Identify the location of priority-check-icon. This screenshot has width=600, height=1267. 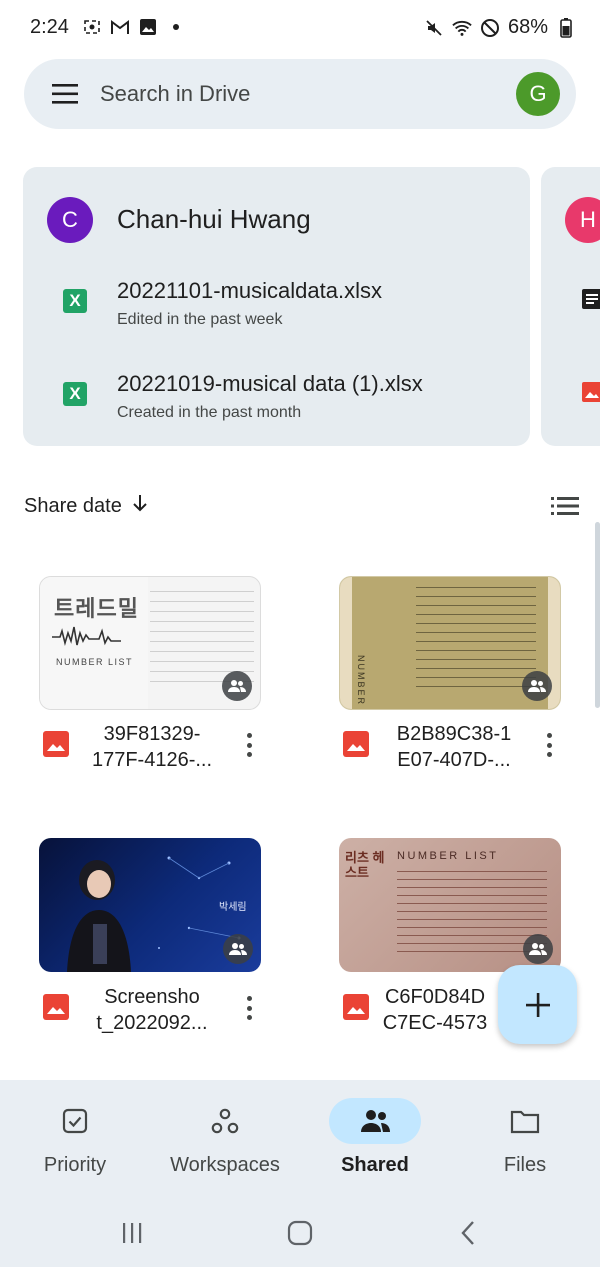
(75, 1121).